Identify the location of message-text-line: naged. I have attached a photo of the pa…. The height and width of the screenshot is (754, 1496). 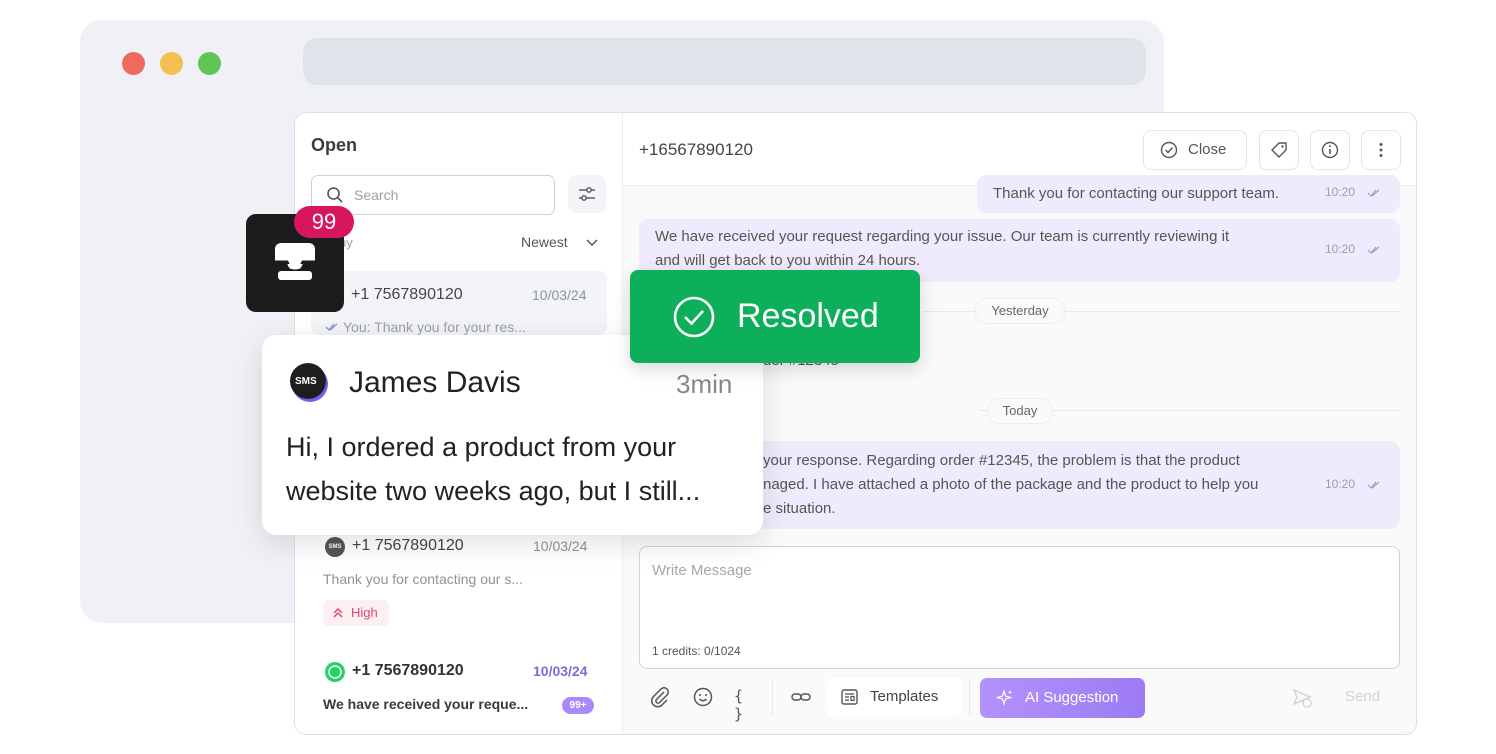
(1011, 484).